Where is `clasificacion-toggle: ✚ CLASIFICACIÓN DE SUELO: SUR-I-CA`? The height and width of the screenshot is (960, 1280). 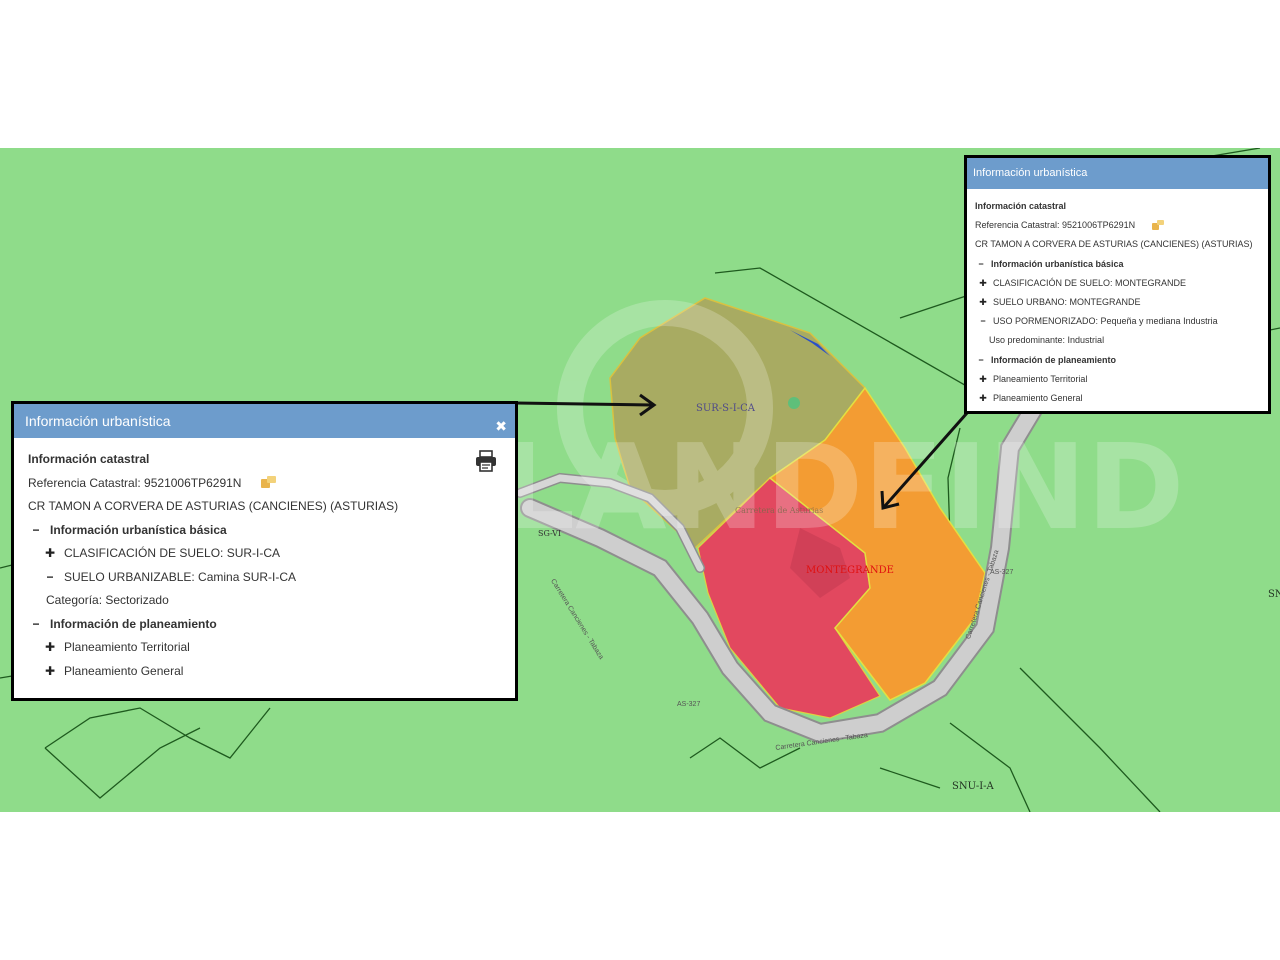 clasificacion-toggle: ✚ CLASIFICACIÓN DE SUELO: SUR-I-CA is located at coordinates (264, 554).